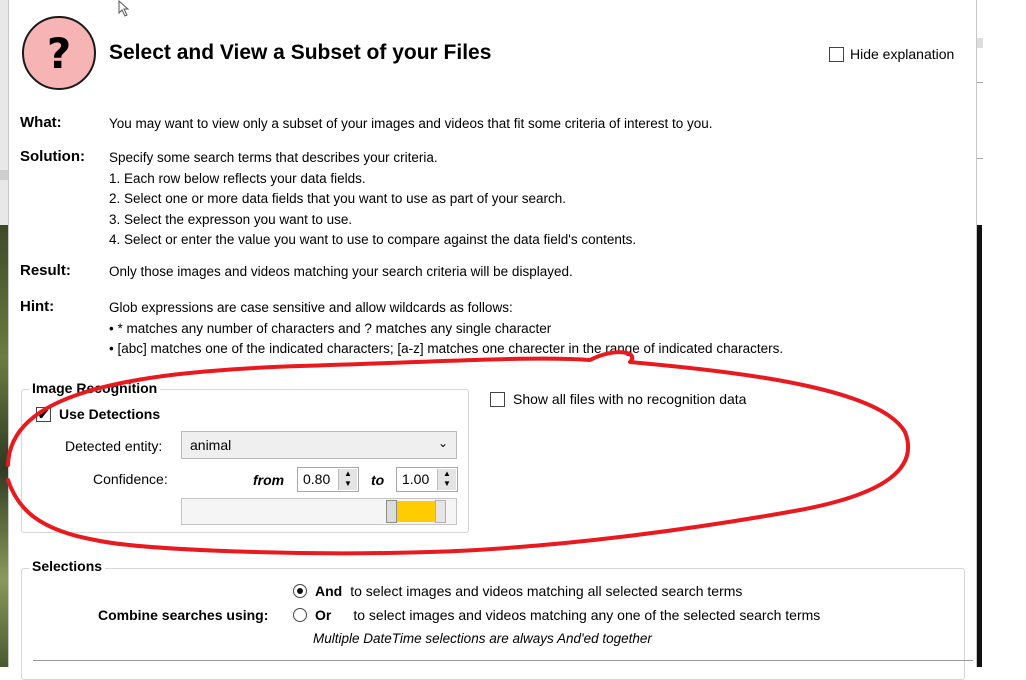  Describe the element at coordinates (4, 446) in the screenshot. I see `background-image` at that location.